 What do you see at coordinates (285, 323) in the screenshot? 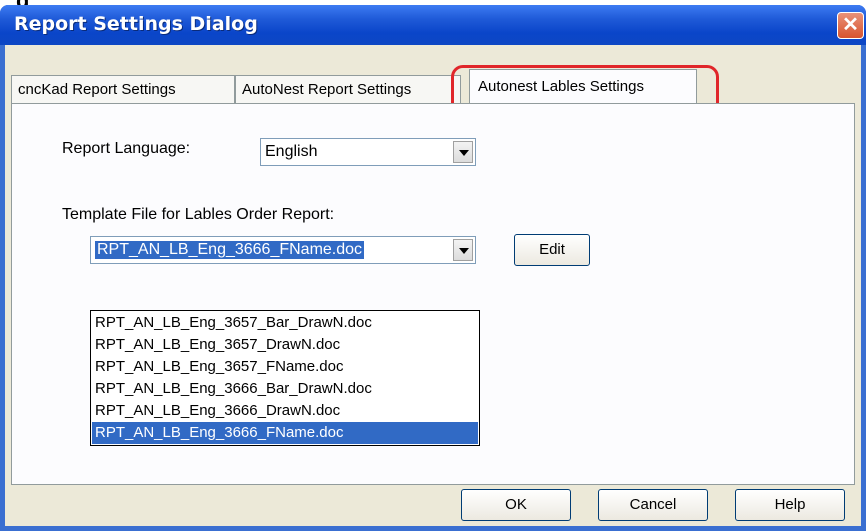
I see `list-item: RPT_AN_LB_Eng_3657_Bar_DrawN.doc` at bounding box center [285, 323].